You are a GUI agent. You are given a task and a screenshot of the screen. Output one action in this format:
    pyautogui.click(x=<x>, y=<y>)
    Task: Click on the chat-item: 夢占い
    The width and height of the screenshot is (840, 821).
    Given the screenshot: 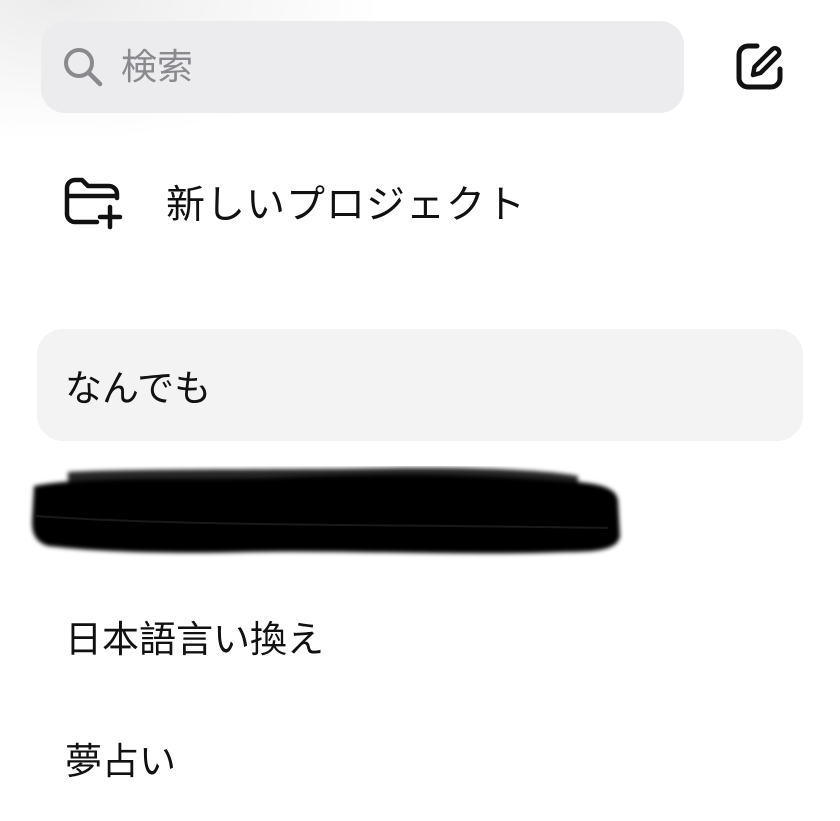 What is the action you would take?
    pyautogui.click(x=420, y=758)
    